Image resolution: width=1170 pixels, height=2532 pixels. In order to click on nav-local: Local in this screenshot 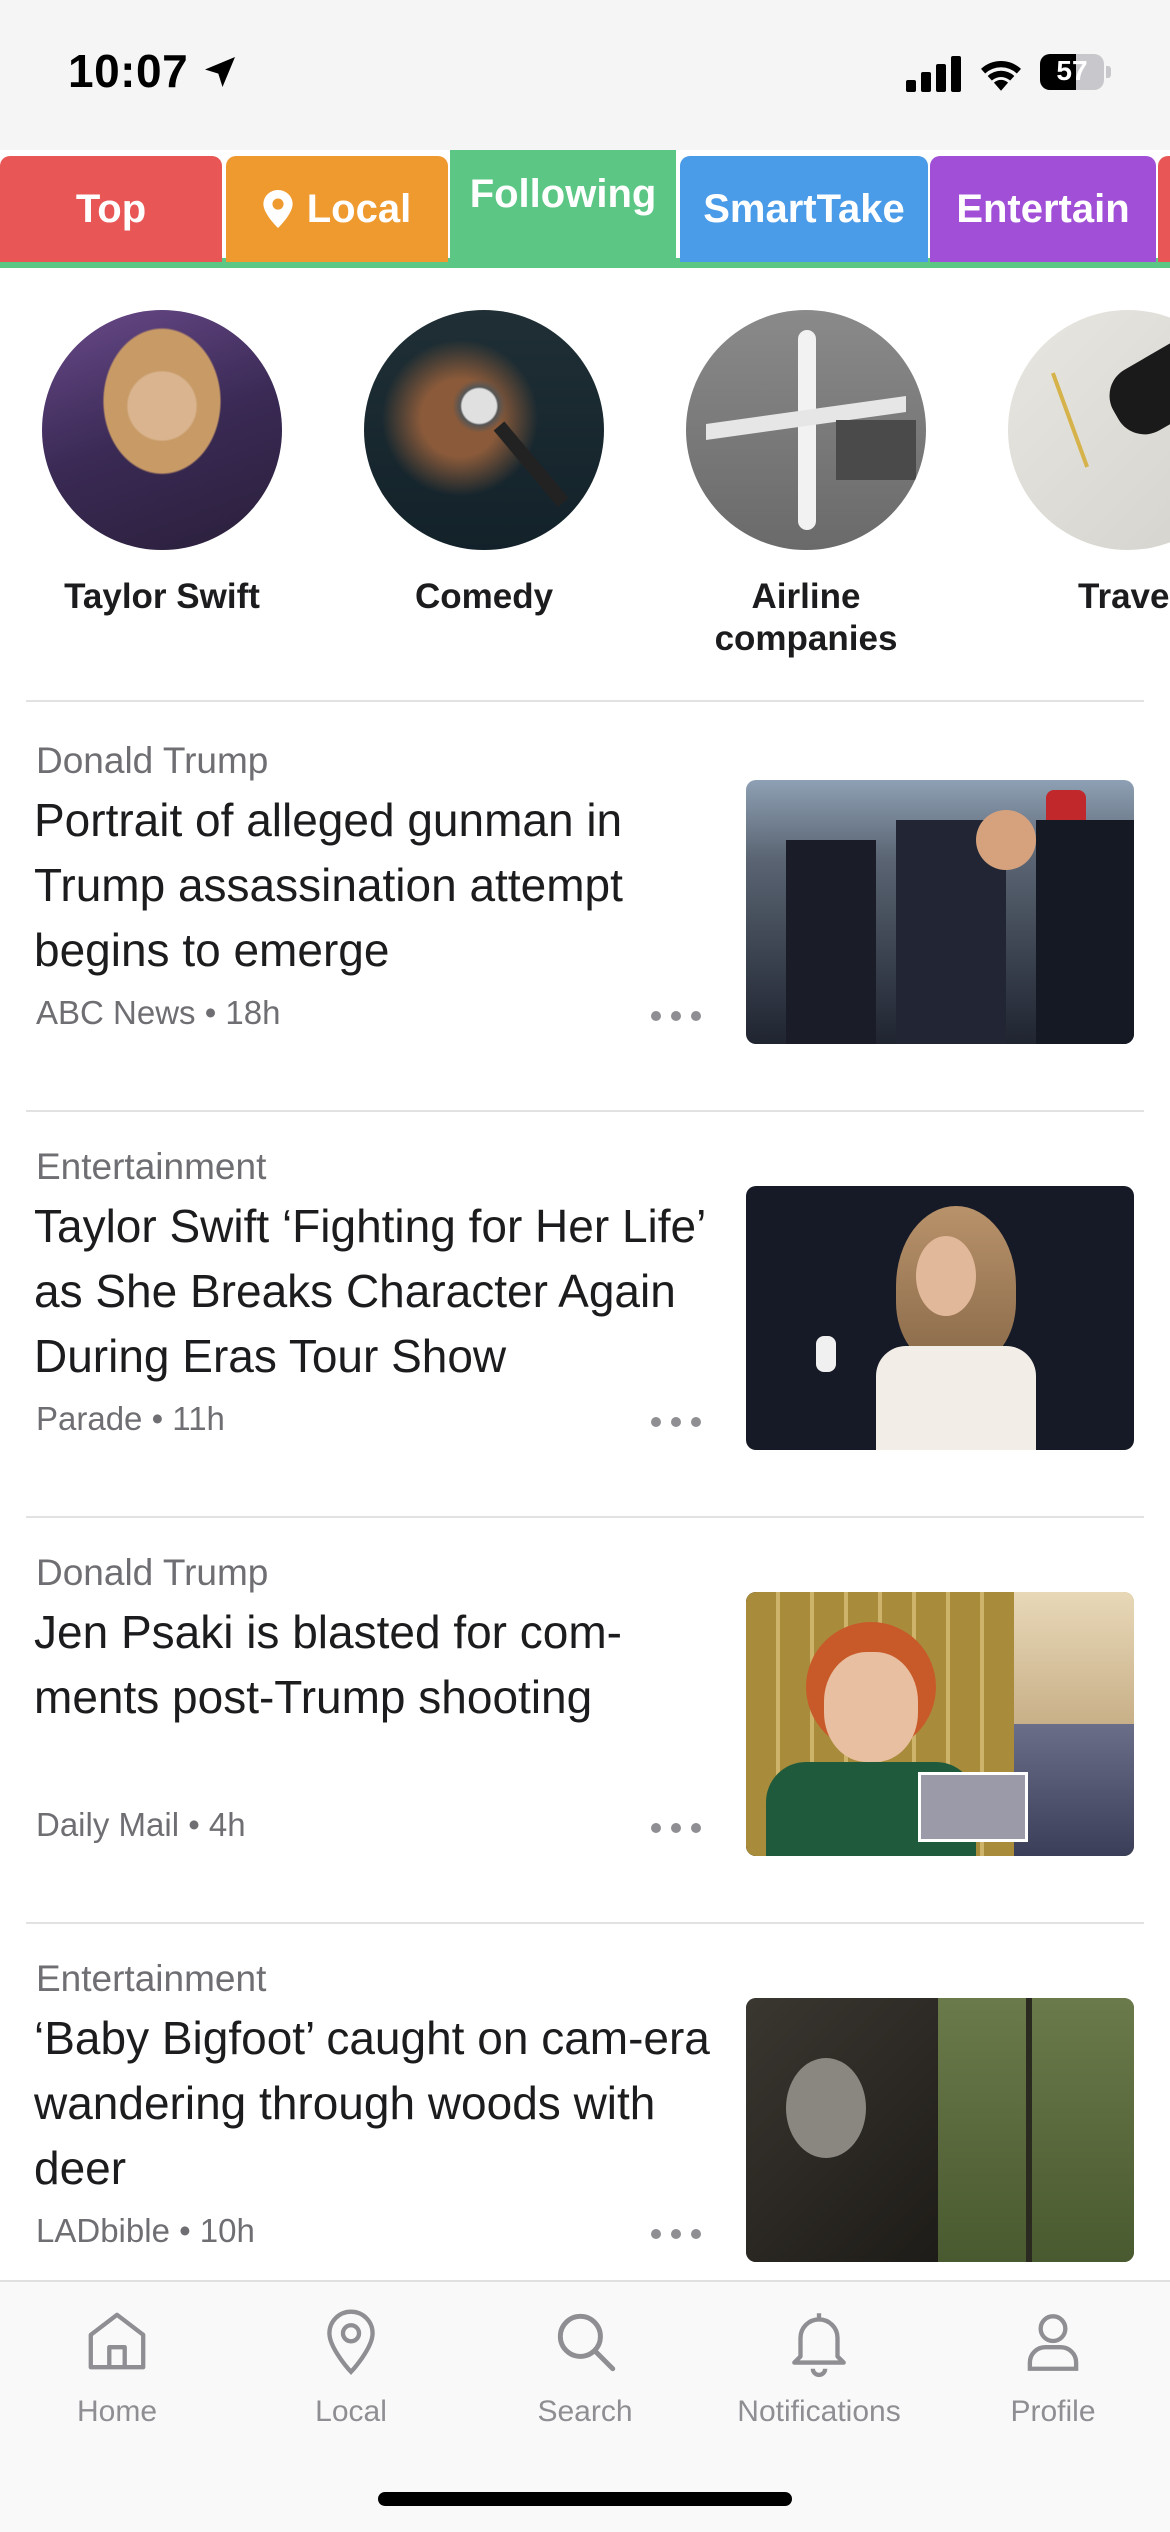, I will do `click(351, 2366)`.